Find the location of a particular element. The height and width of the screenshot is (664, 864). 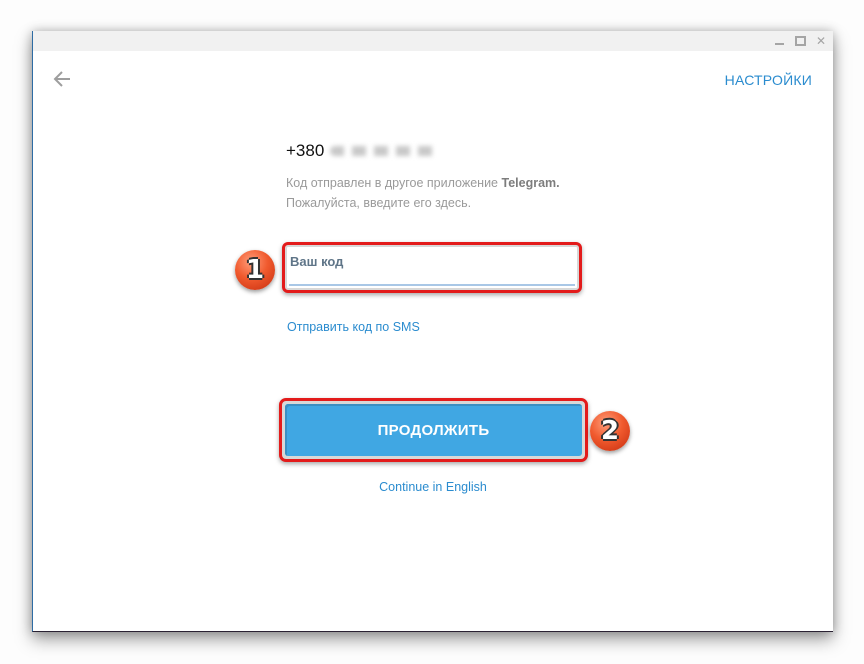

arrow-left-icon is located at coordinates (61, 79).